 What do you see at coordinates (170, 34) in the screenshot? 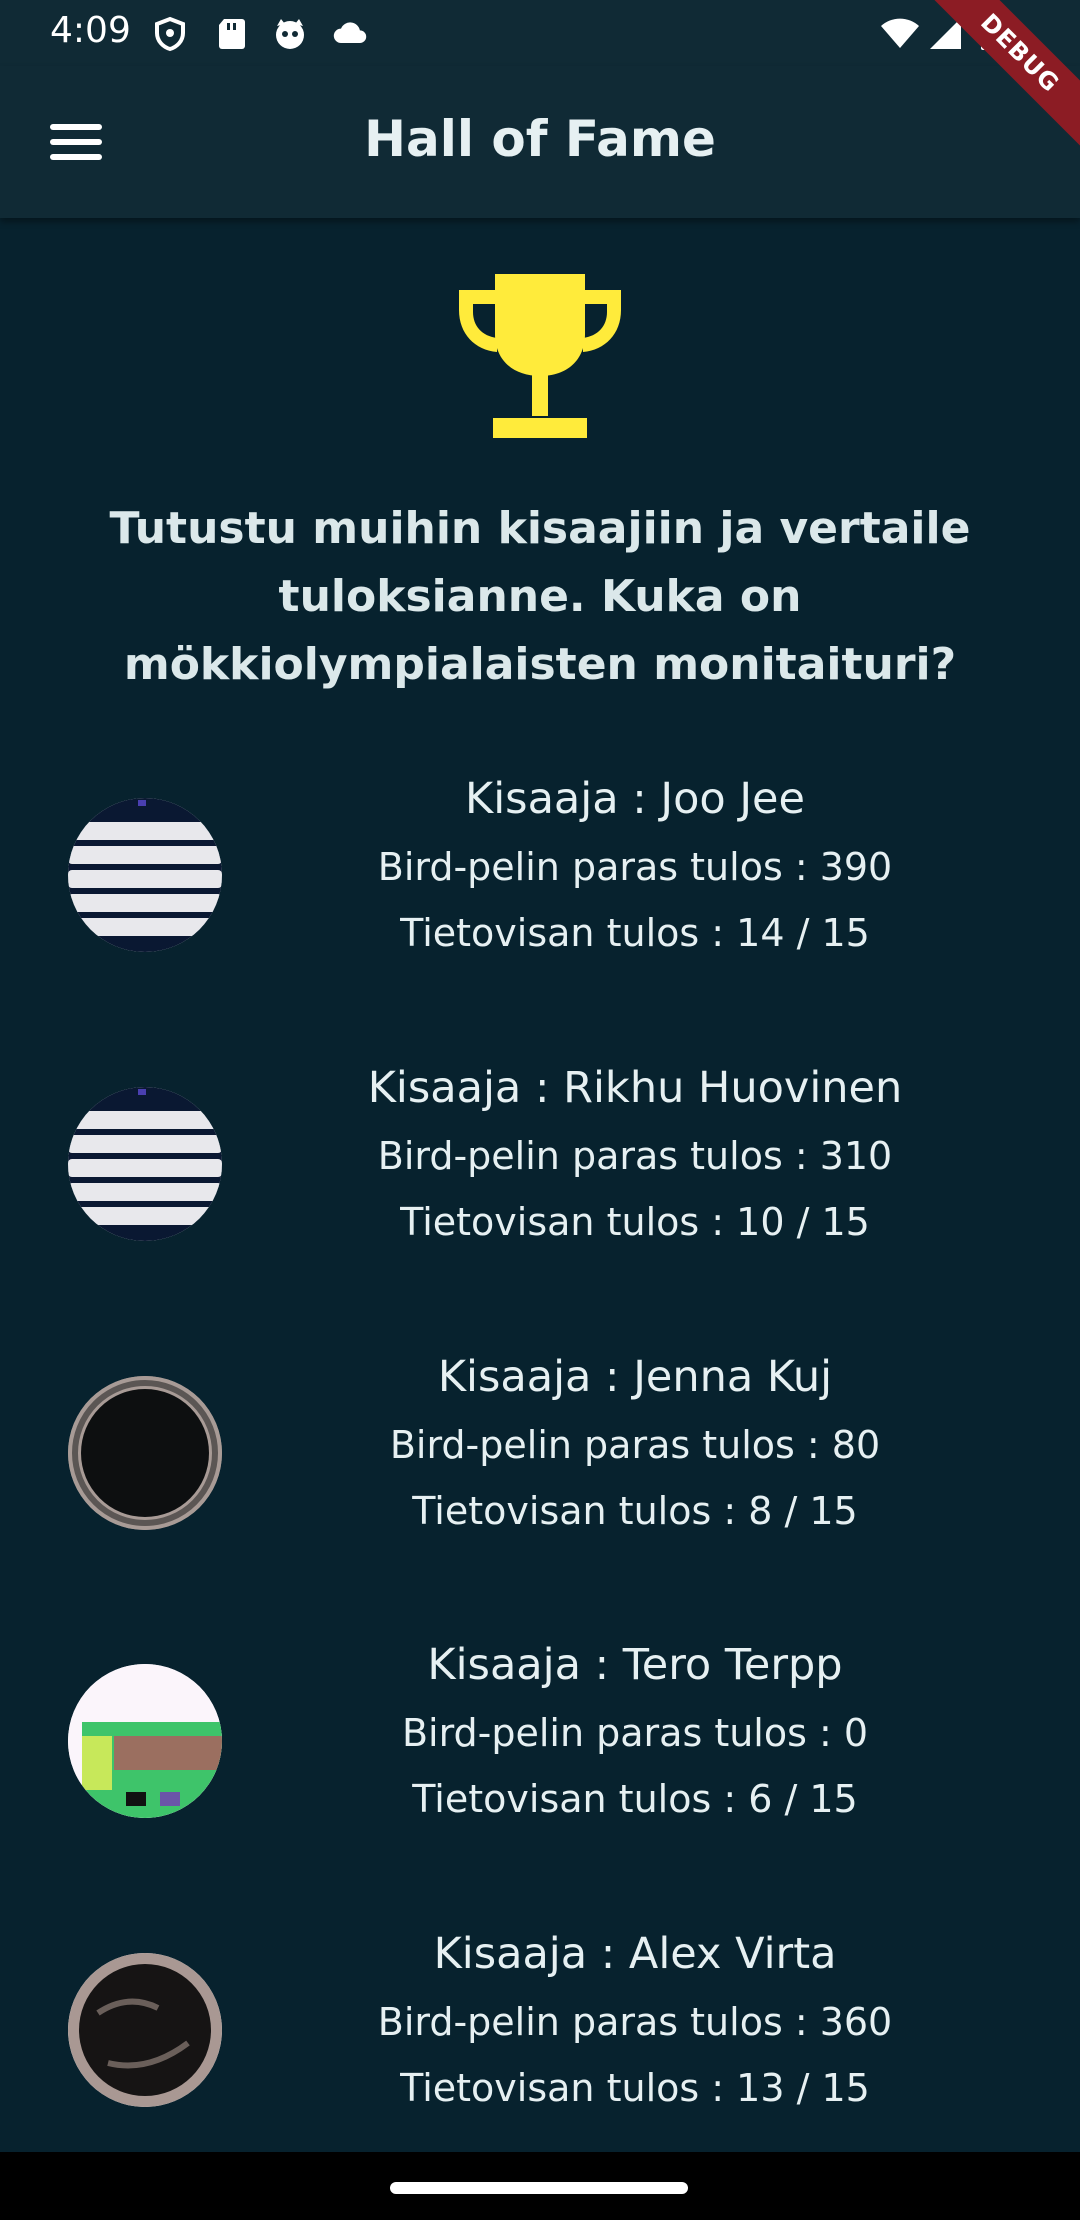
I see `shield-icon` at bounding box center [170, 34].